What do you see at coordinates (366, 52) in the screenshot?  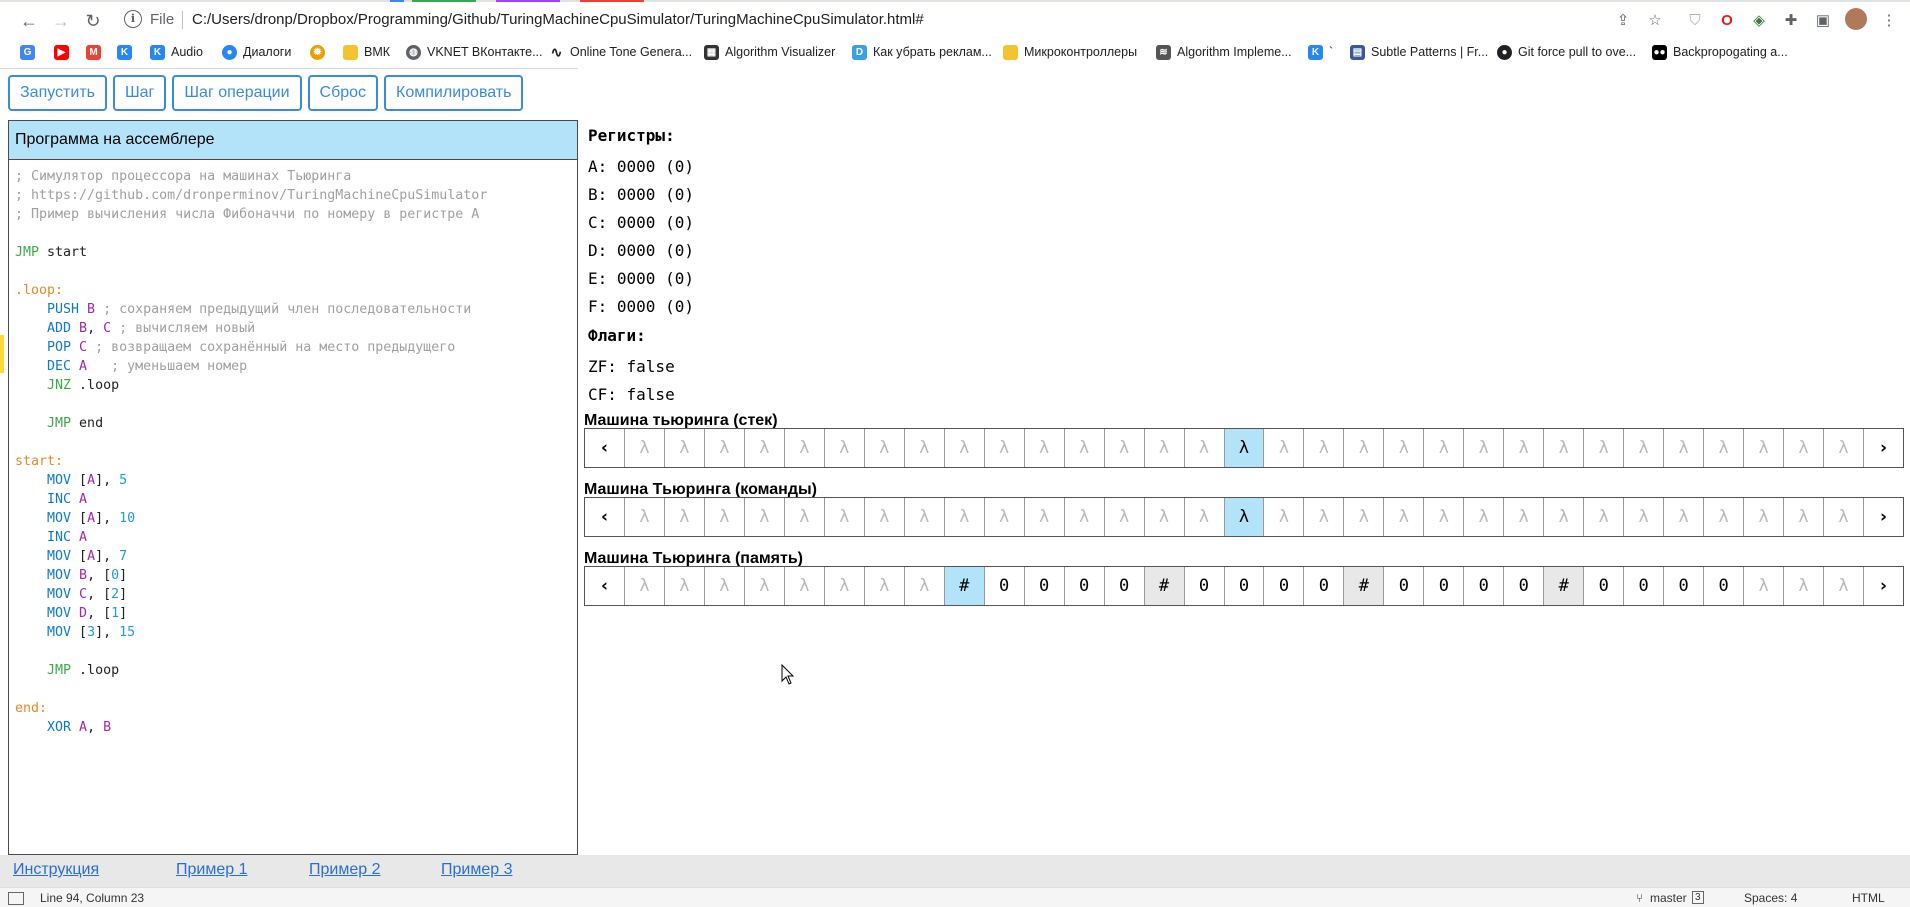 I see `bookmark-vmk: ВМК` at bounding box center [366, 52].